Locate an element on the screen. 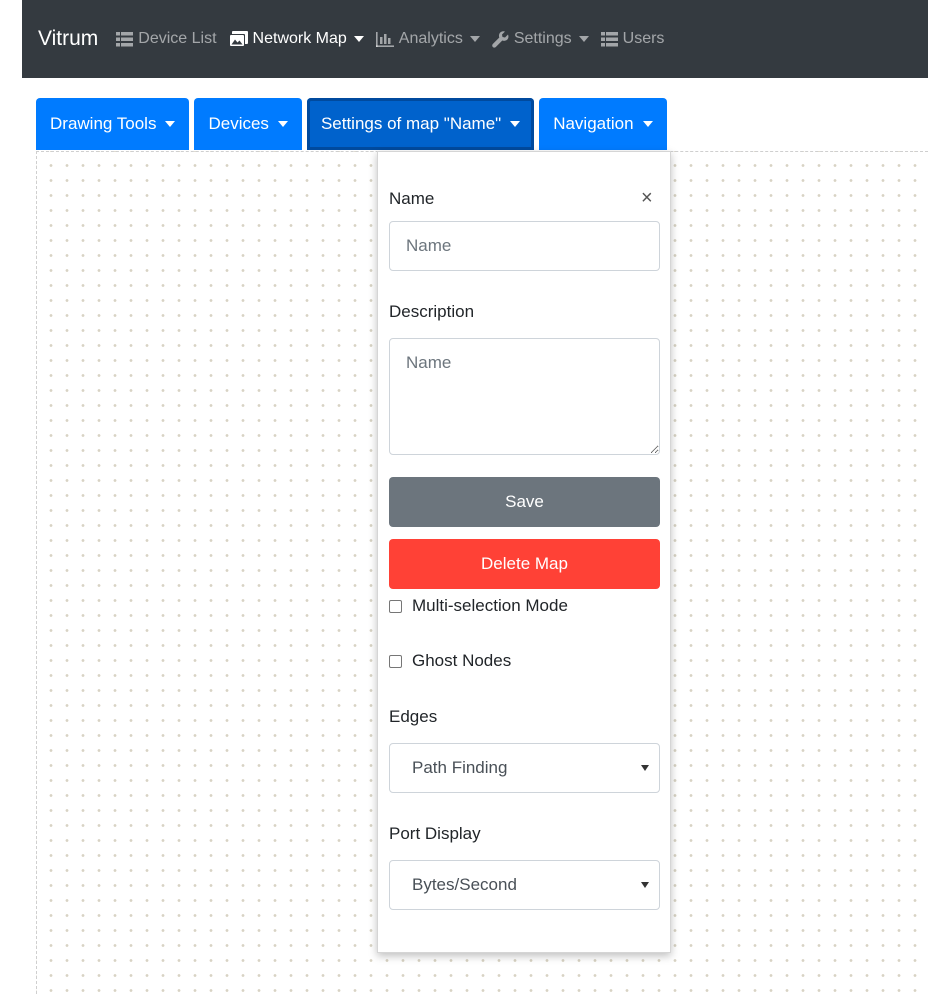  name-label: Name is located at coordinates (412, 198).